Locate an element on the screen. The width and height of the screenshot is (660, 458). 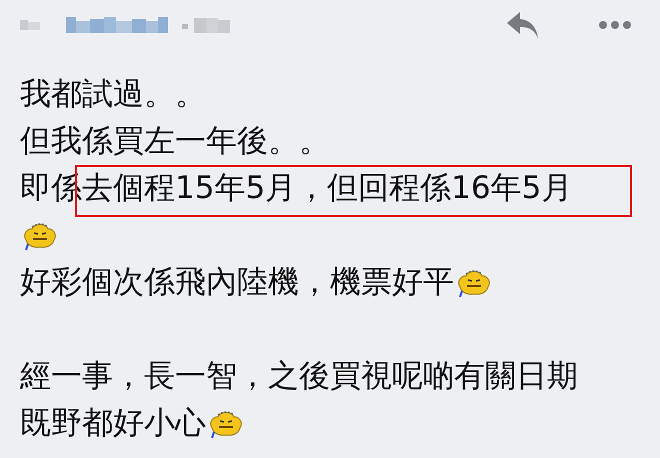
post-text: 但我係買左一年後。。 is located at coordinates (175, 141).